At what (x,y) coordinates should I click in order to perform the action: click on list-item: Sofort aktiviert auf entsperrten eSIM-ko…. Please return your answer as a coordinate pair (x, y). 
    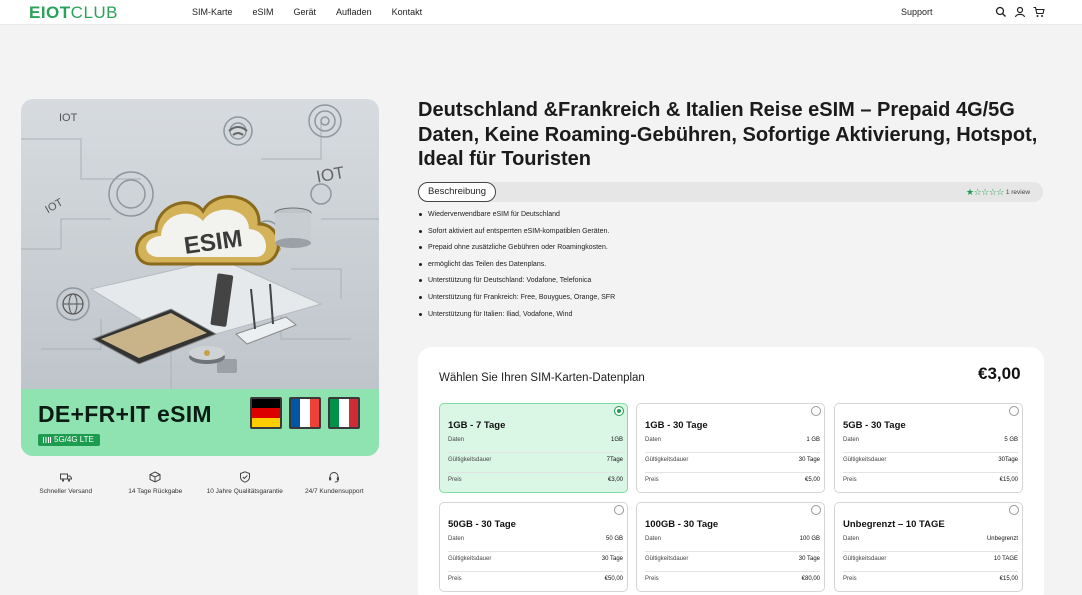
    Looking at the image, I should click on (516, 236).